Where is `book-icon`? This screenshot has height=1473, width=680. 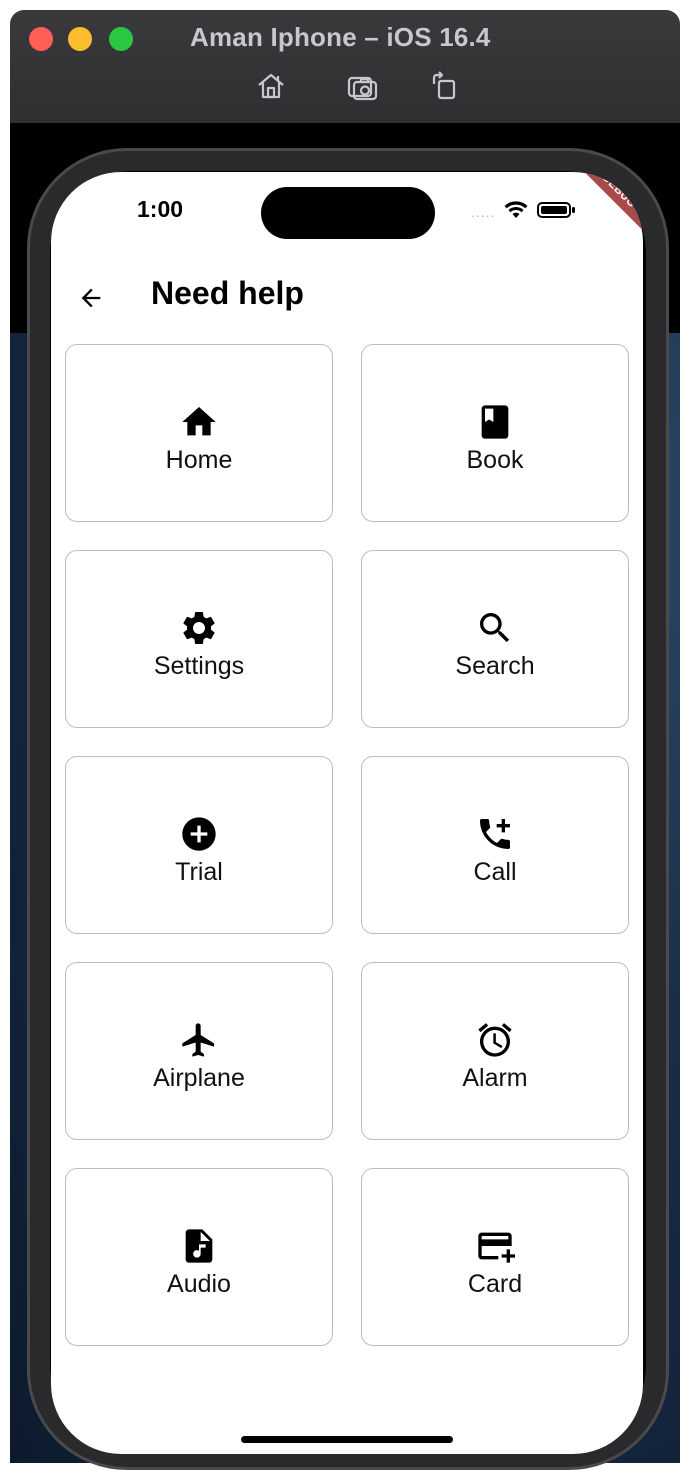 book-icon is located at coordinates (495, 422).